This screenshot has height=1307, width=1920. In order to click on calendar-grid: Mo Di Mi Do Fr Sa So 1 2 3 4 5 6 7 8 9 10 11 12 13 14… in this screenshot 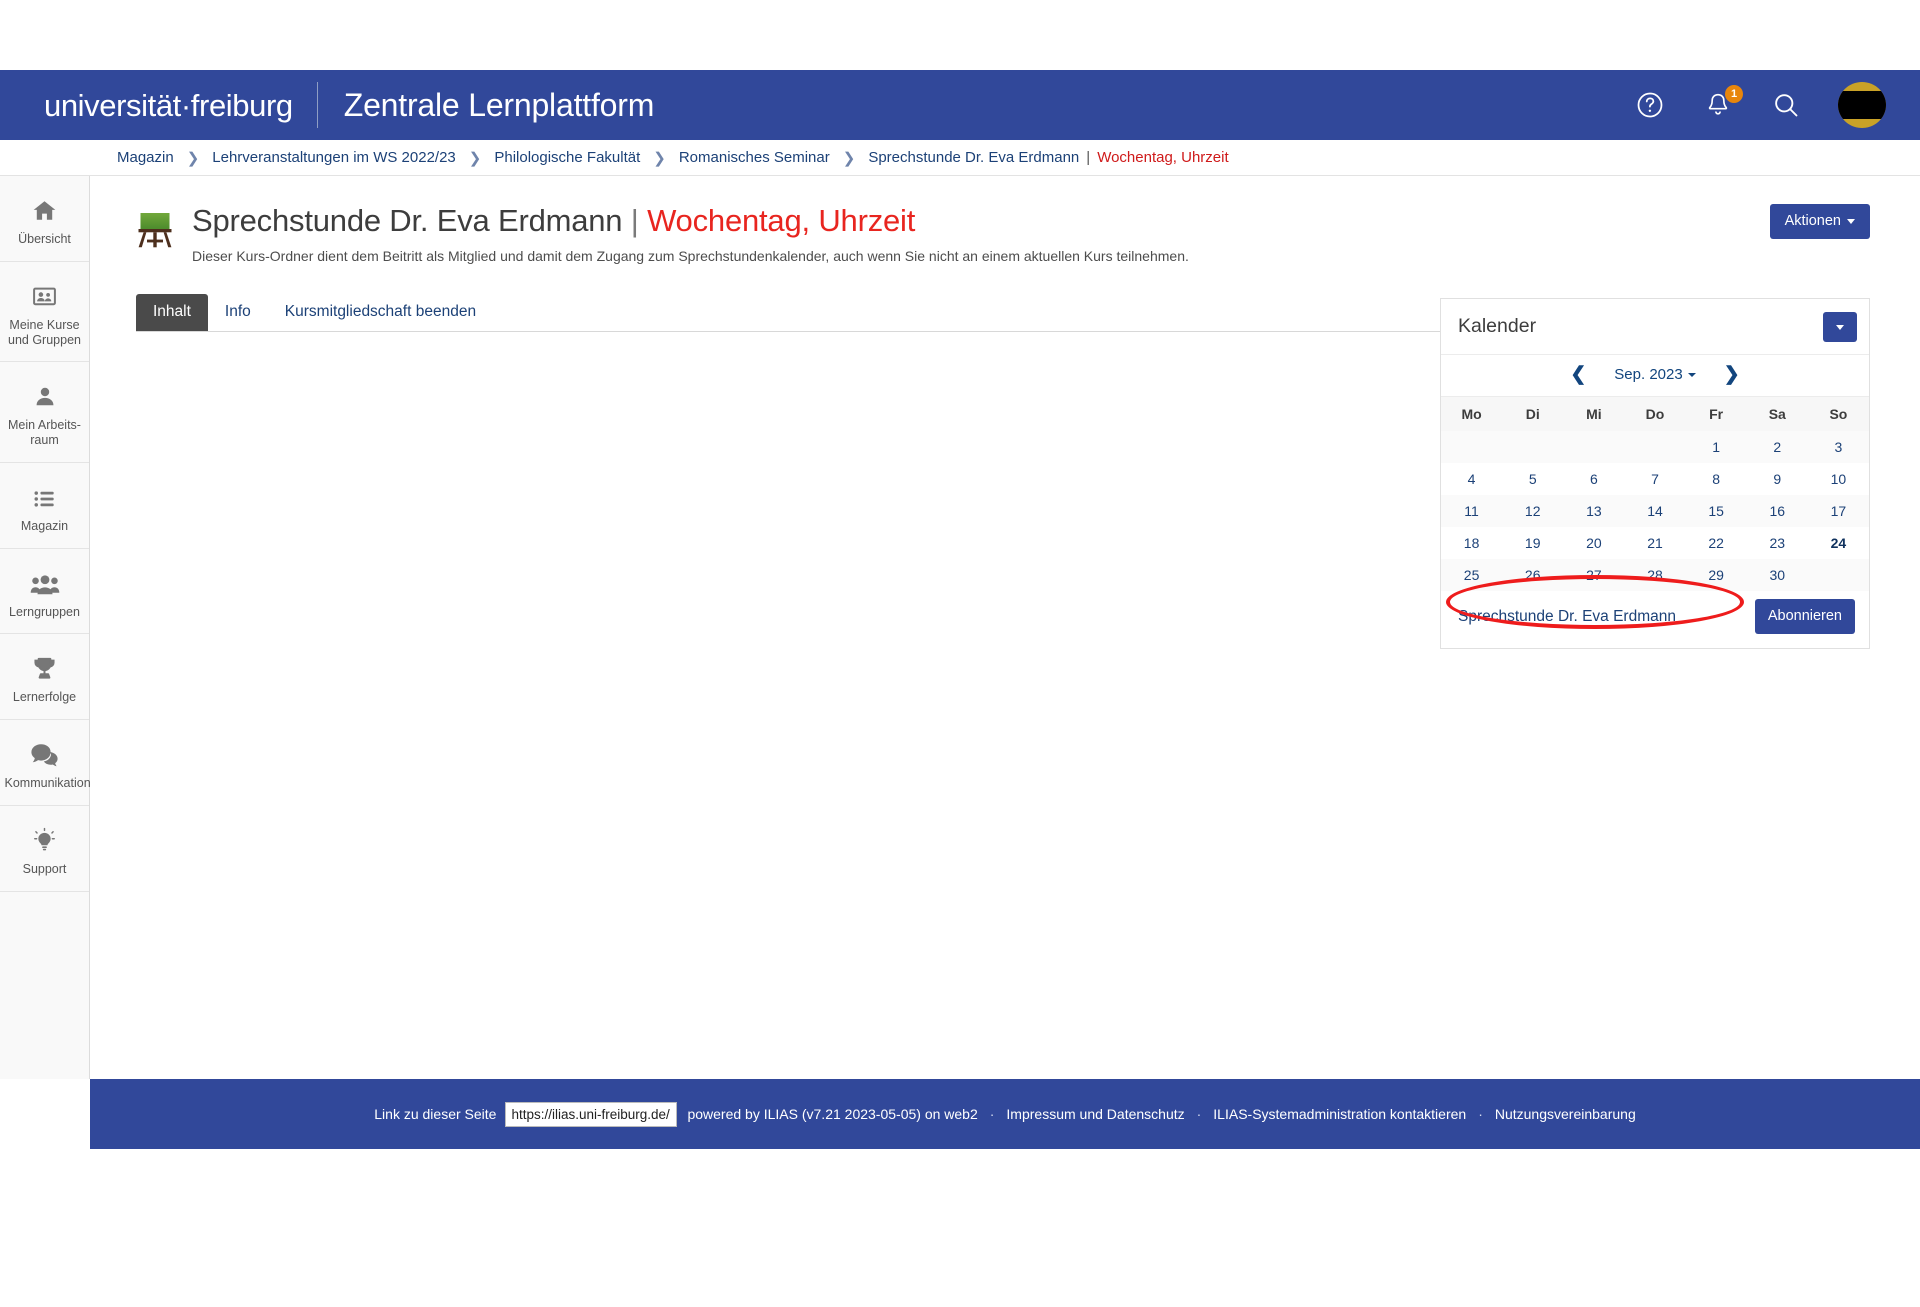, I will do `click(1655, 494)`.